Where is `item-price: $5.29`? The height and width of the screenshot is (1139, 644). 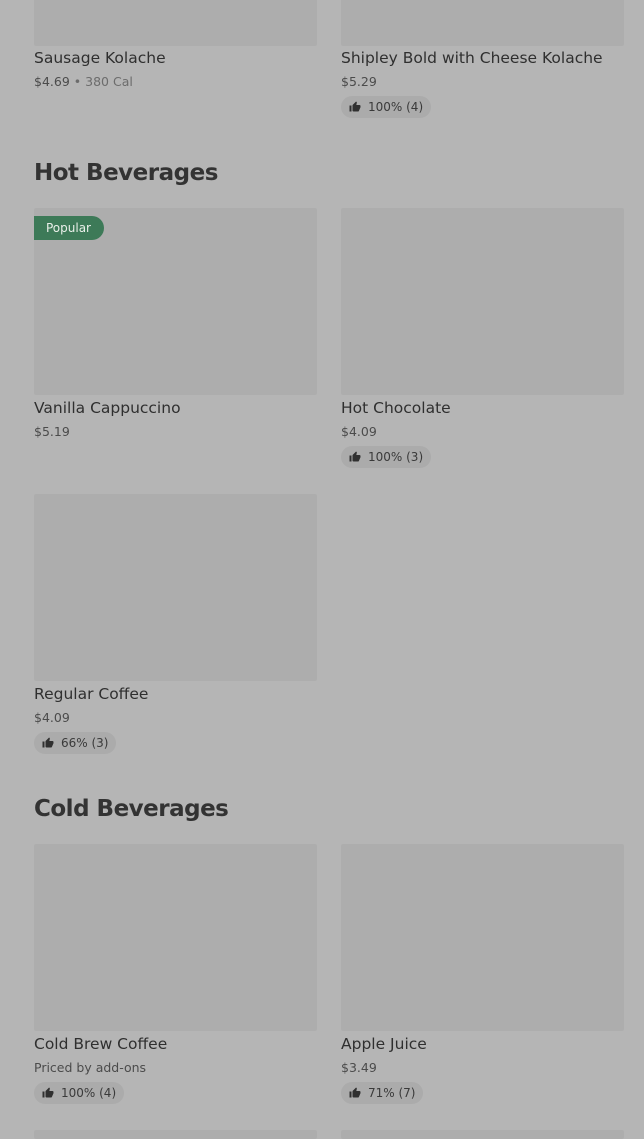
item-price: $5.29 is located at coordinates (359, 81).